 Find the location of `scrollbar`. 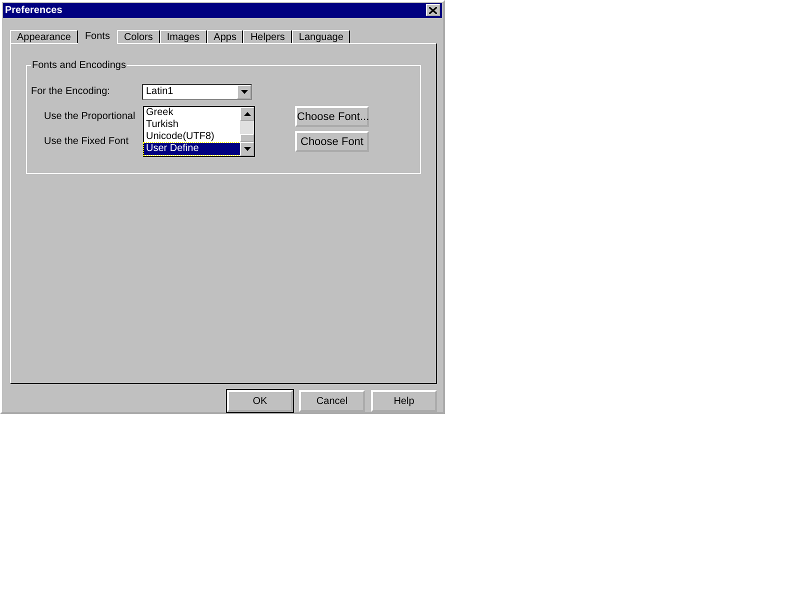

scrollbar is located at coordinates (247, 131).